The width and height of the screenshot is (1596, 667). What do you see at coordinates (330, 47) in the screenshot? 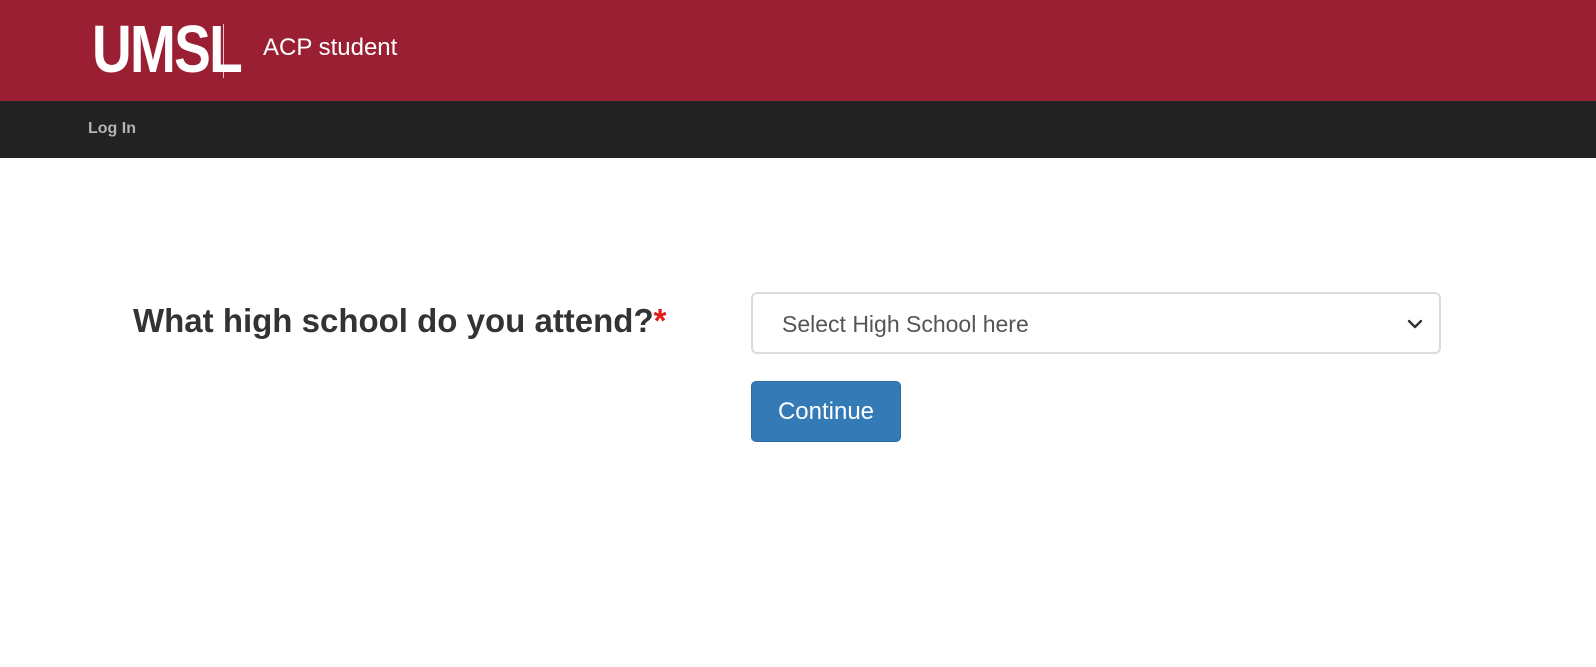
I see `app-title: ACP student` at bounding box center [330, 47].